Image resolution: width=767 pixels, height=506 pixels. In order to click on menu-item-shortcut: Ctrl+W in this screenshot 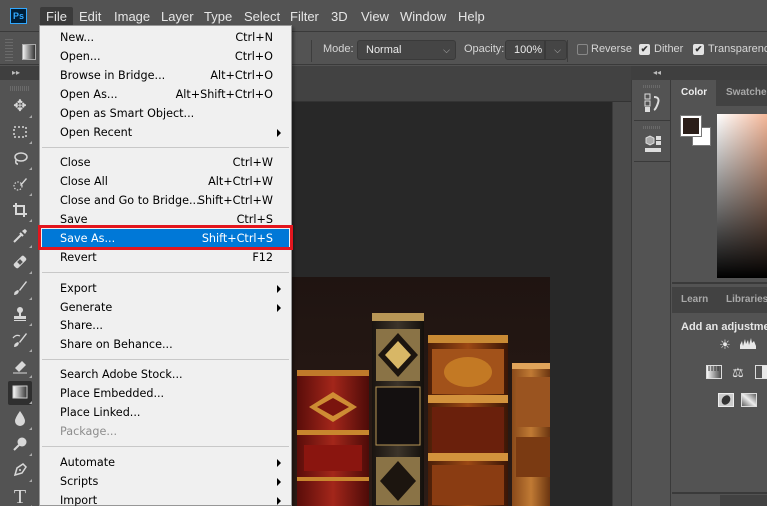, I will do `click(252, 162)`.